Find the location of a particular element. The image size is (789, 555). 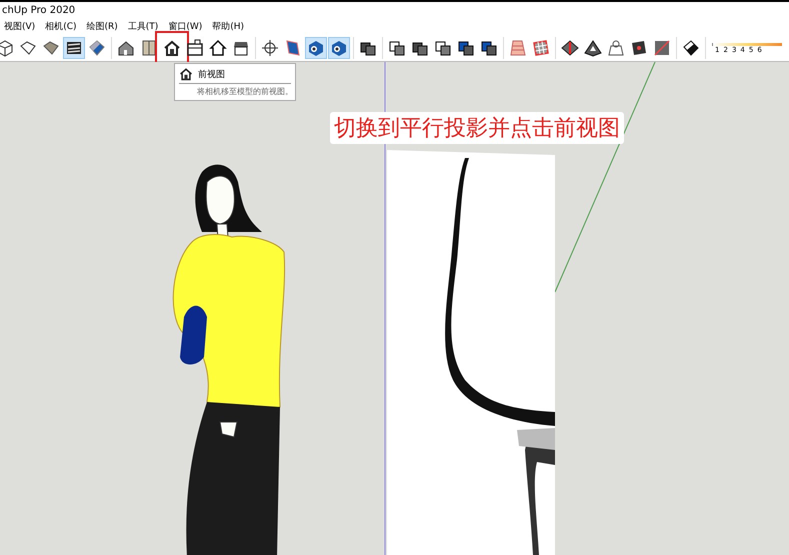

bag-icon is located at coordinates (616, 48).